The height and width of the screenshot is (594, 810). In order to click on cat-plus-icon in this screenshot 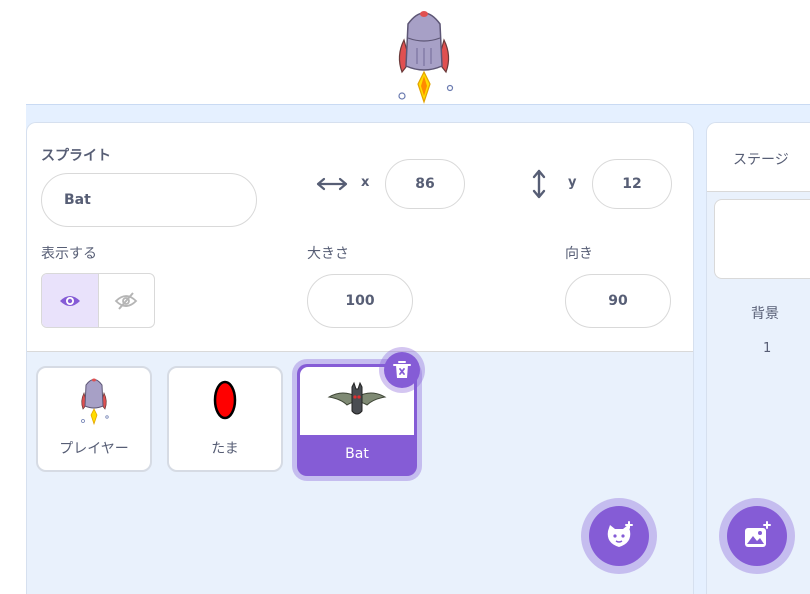, I will do `click(620, 534)`.